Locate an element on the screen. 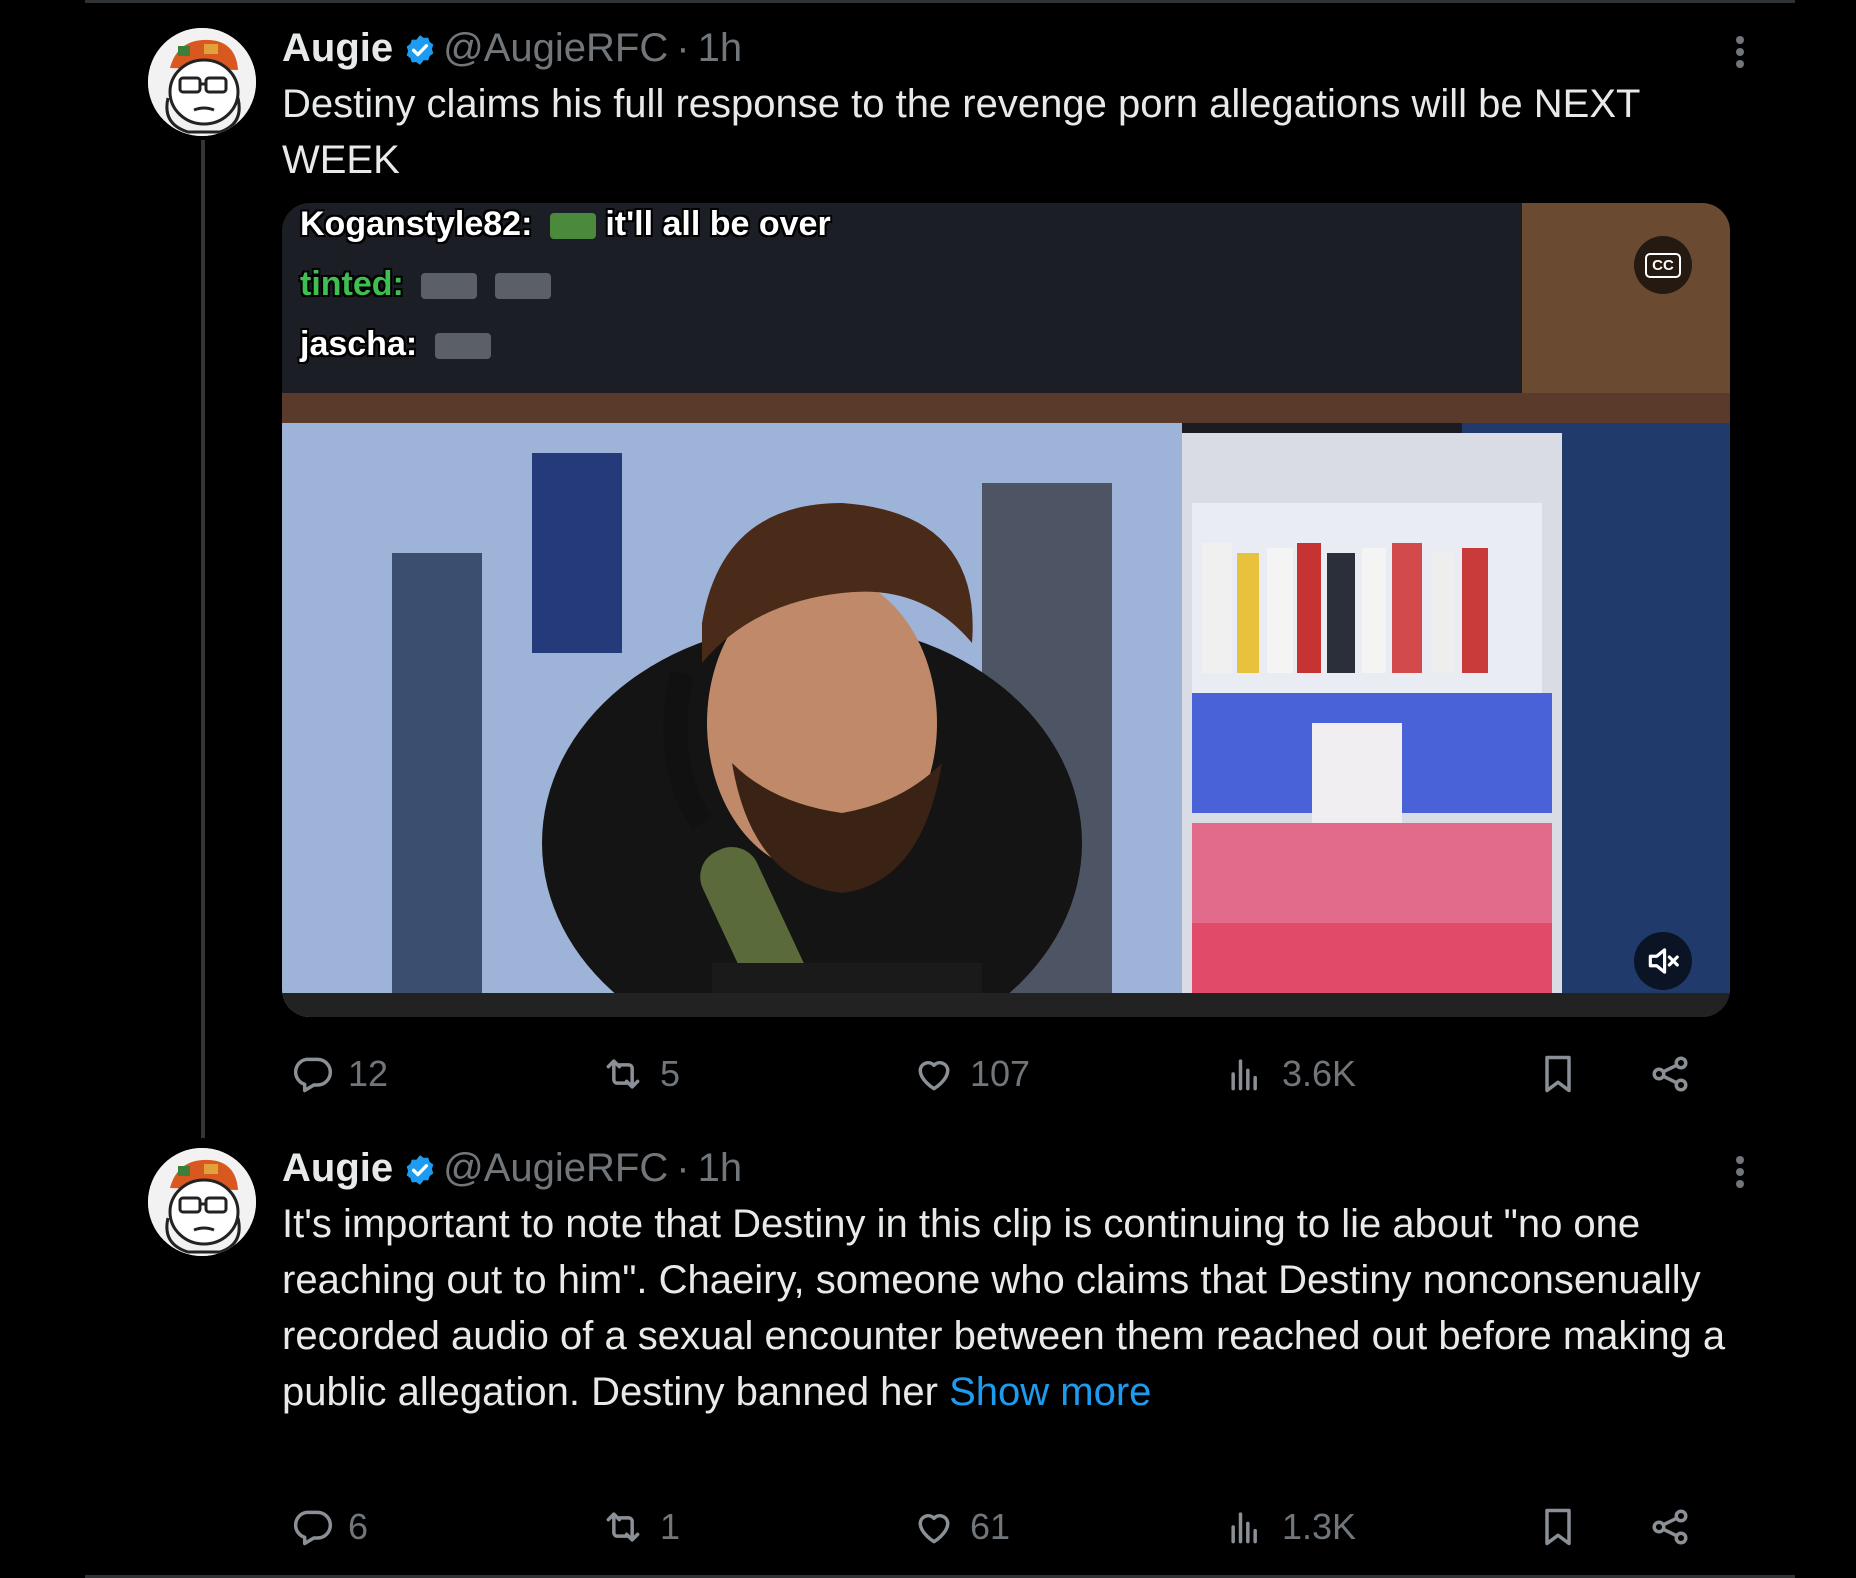 The height and width of the screenshot is (1578, 1856). reply-count: 12 is located at coordinates (368, 1073).